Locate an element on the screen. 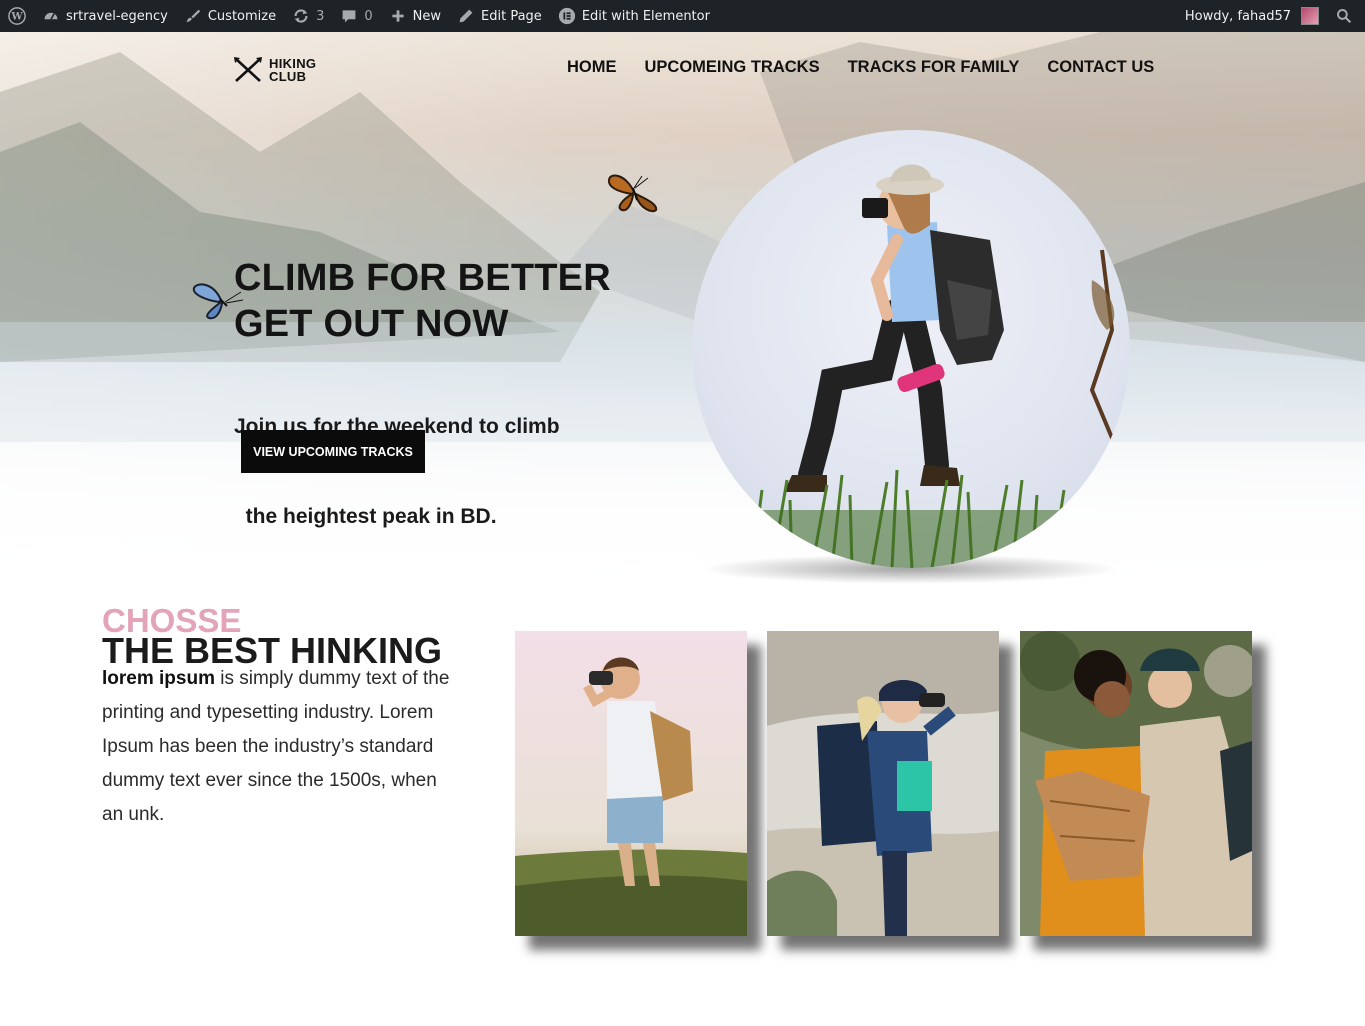  comment-icon is located at coordinates (349, 16).